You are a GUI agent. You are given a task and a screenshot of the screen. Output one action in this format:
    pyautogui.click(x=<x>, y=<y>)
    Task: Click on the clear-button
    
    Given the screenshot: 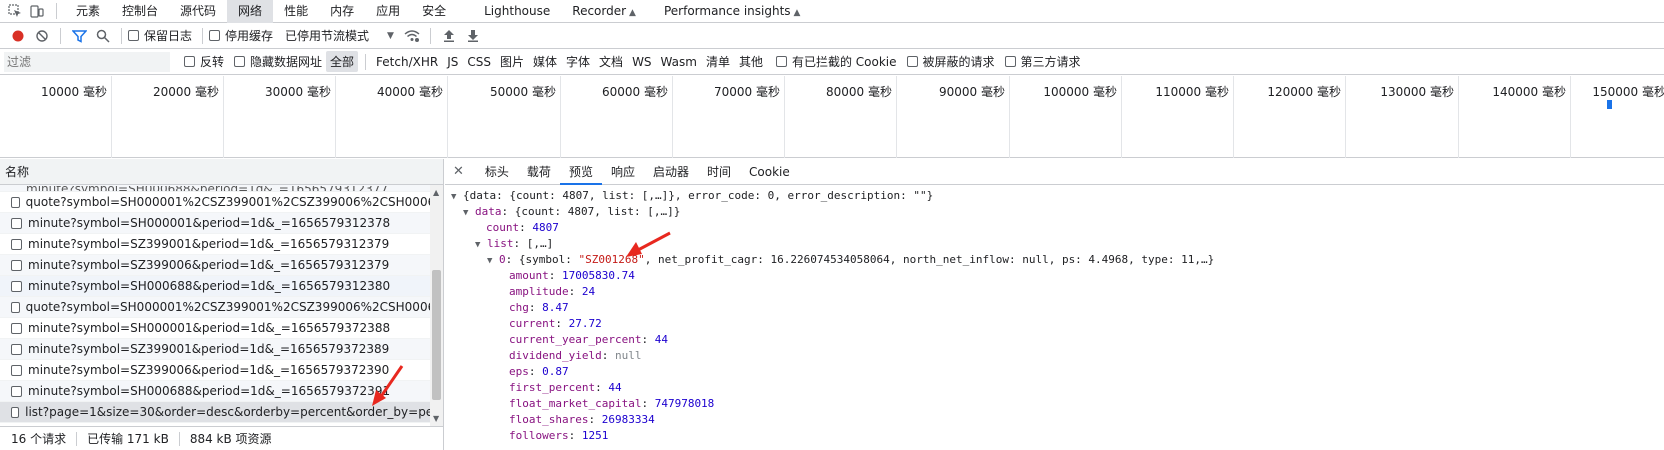 What is the action you would take?
    pyautogui.click(x=42, y=36)
    